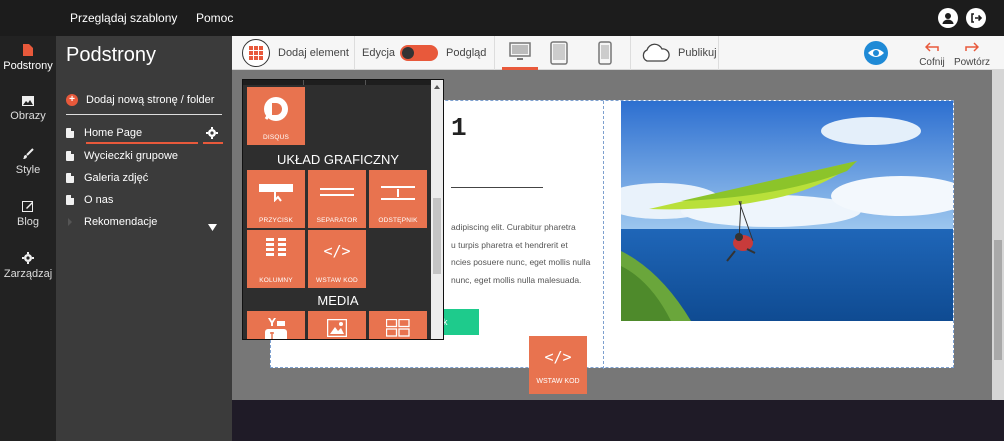 This screenshot has height=441, width=1004. Describe the element at coordinates (972, 62) in the screenshot. I see `redo-label: Powtórz` at that location.